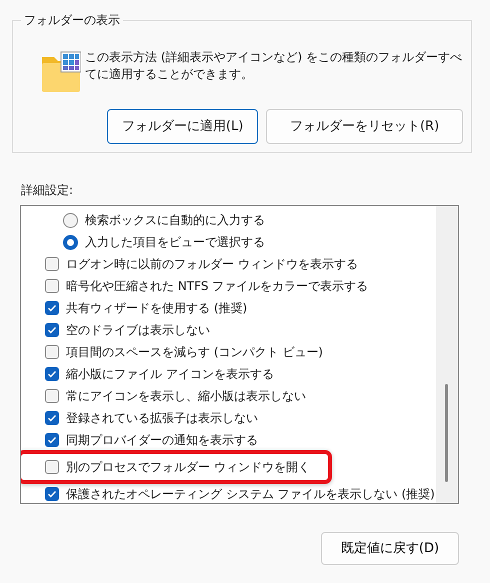 The width and height of the screenshot is (490, 583). What do you see at coordinates (61, 72) in the screenshot?
I see `folder-icon` at bounding box center [61, 72].